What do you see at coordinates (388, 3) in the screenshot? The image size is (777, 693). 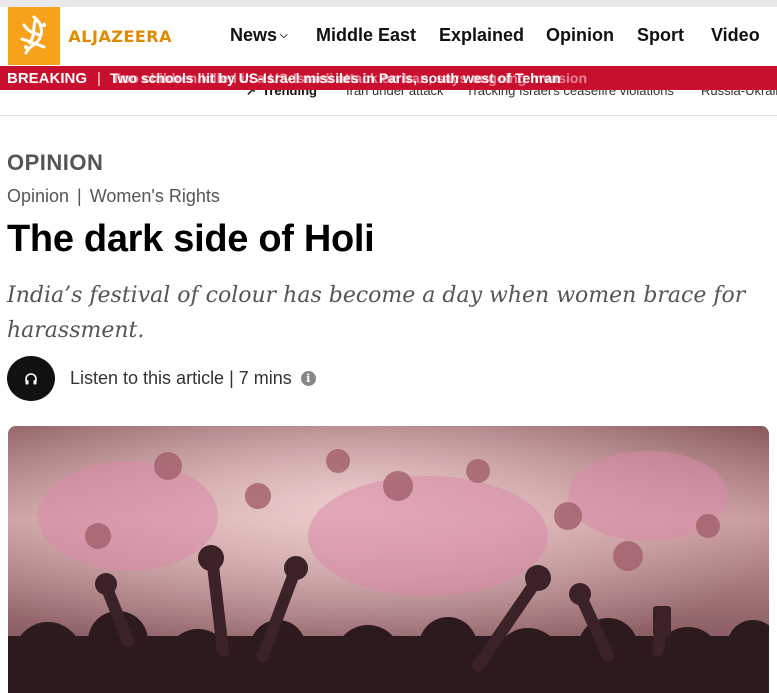 I see `top-strip` at bounding box center [388, 3].